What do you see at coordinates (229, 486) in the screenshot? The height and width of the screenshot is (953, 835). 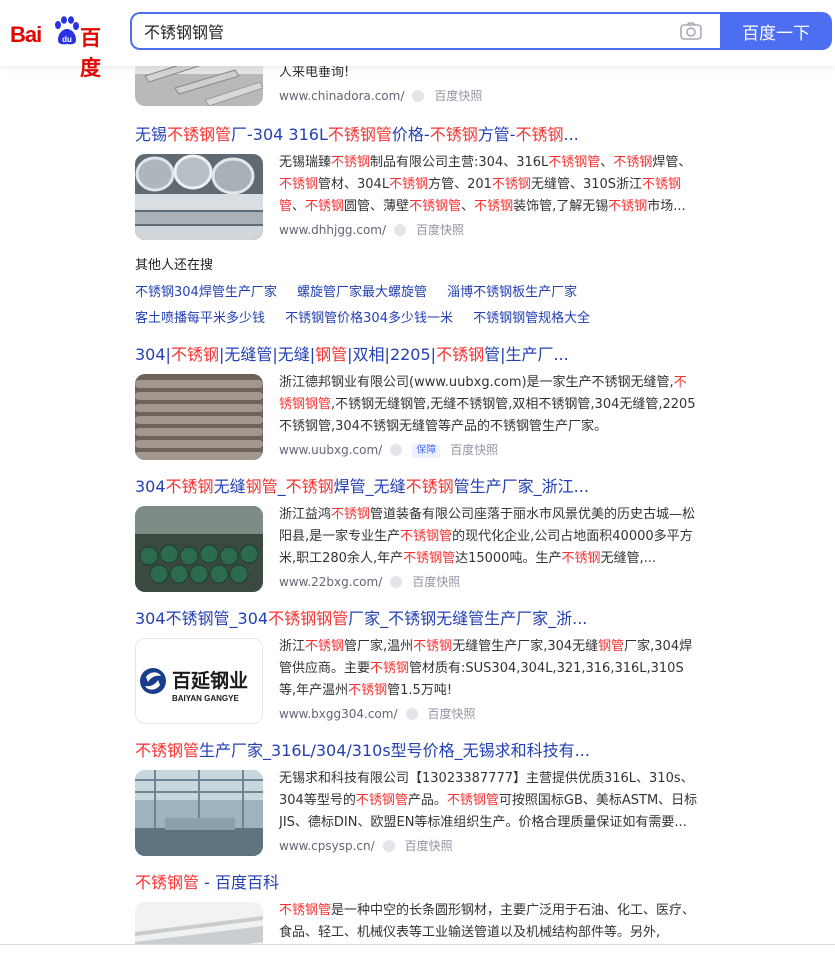 I see `text-segment: 无缝` at bounding box center [229, 486].